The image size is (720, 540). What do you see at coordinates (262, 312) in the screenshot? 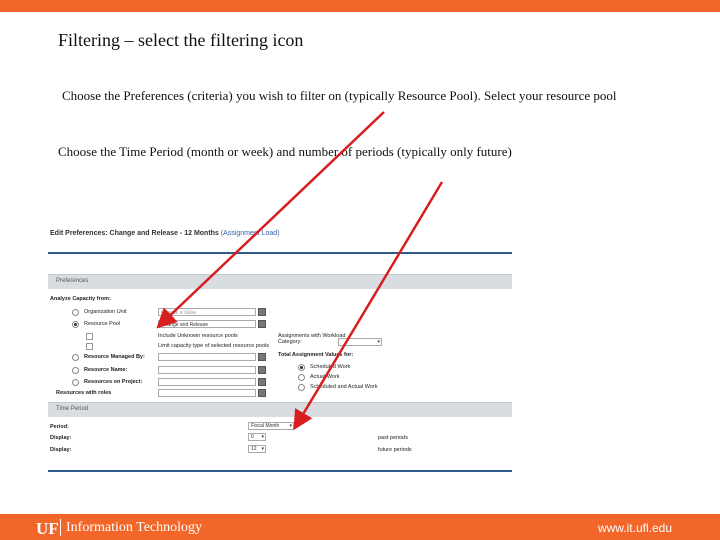
I see `org-unit-browse-button` at bounding box center [262, 312].